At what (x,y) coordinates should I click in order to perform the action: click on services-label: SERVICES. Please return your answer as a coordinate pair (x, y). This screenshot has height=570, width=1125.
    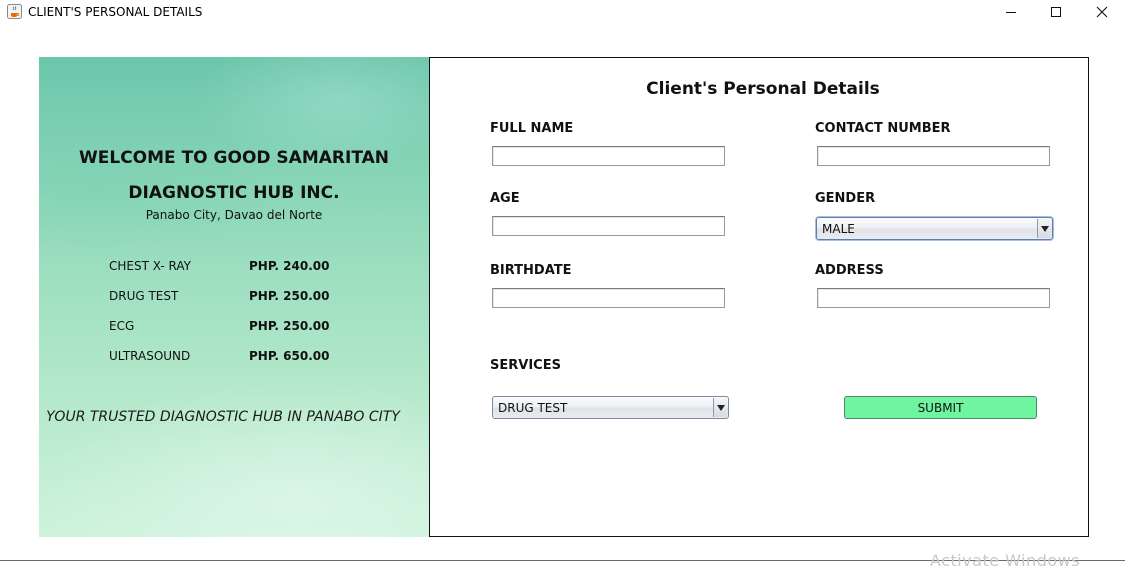
    Looking at the image, I should click on (525, 365).